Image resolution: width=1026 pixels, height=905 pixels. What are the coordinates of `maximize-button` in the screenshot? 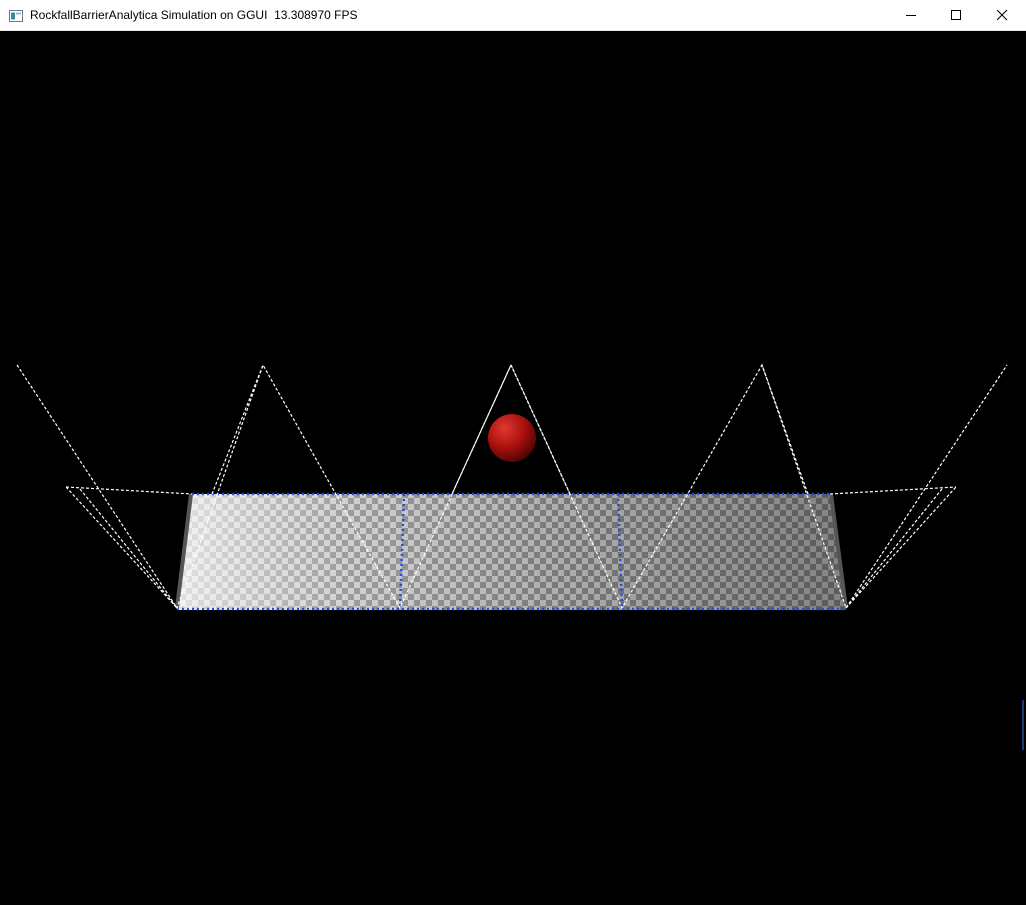 It's located at (956, 15).